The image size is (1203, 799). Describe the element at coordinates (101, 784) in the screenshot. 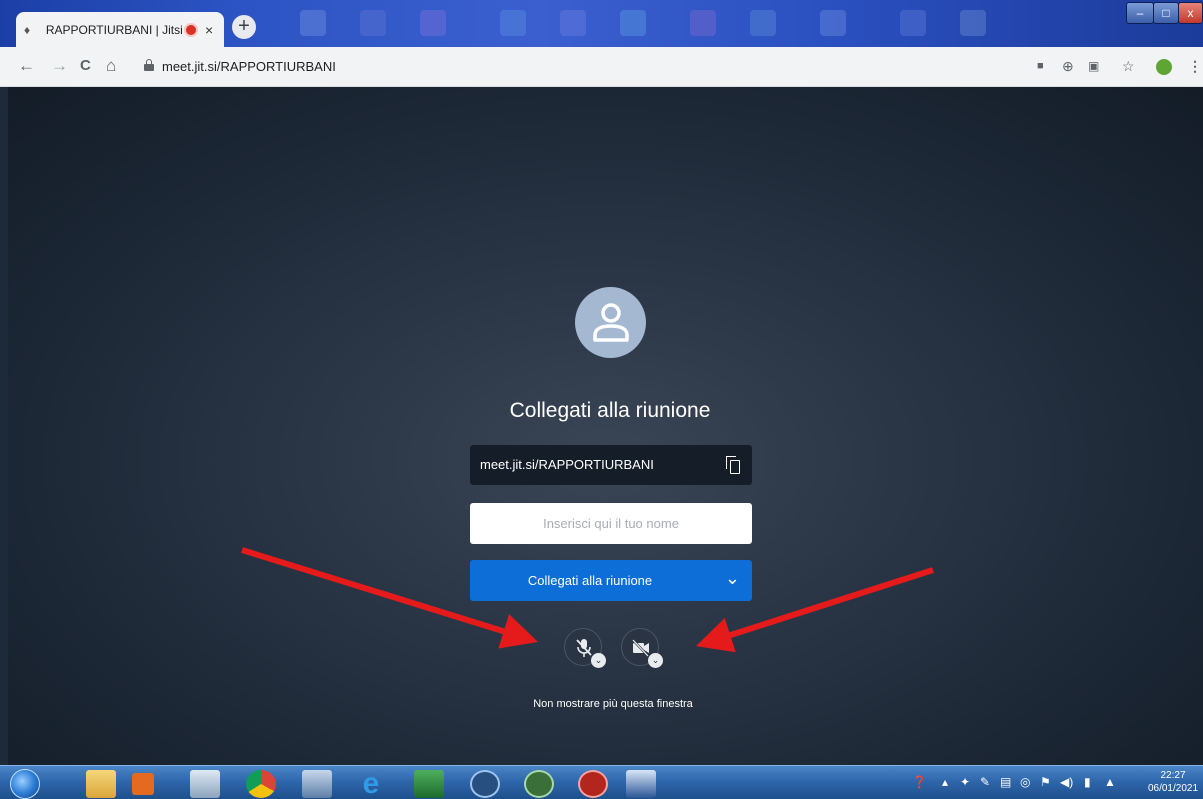

I see `explorer-icon` at that location.